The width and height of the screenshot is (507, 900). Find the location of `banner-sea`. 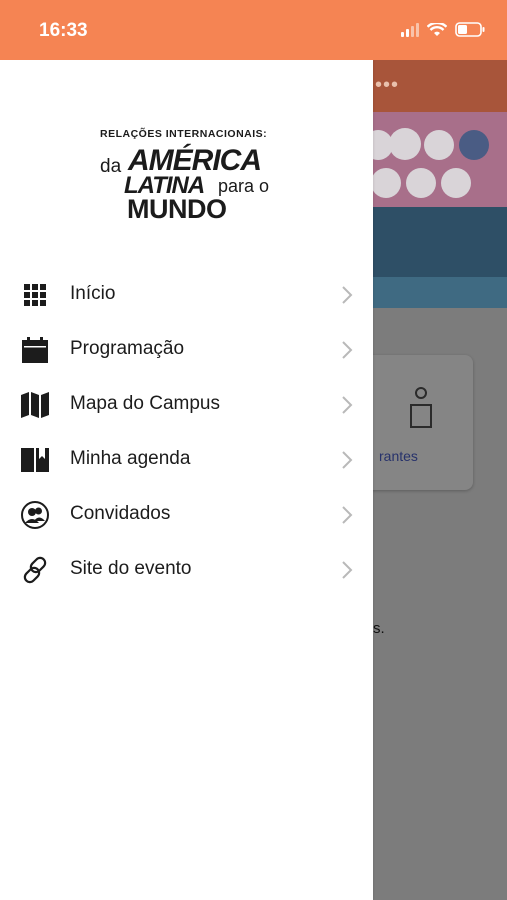

banner-sea is located at coordinates (440, 242).